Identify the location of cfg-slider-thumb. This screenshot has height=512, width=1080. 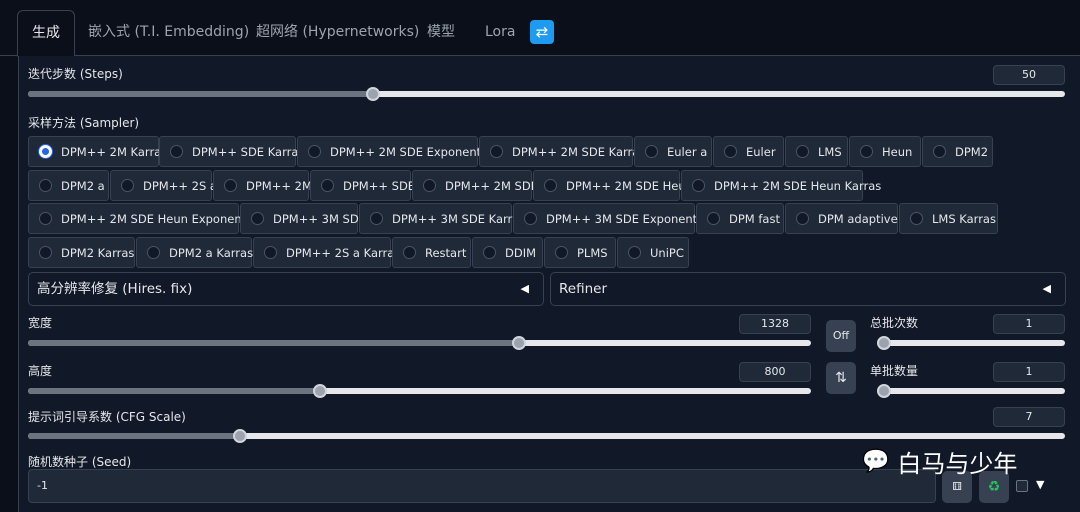
(239, 436).